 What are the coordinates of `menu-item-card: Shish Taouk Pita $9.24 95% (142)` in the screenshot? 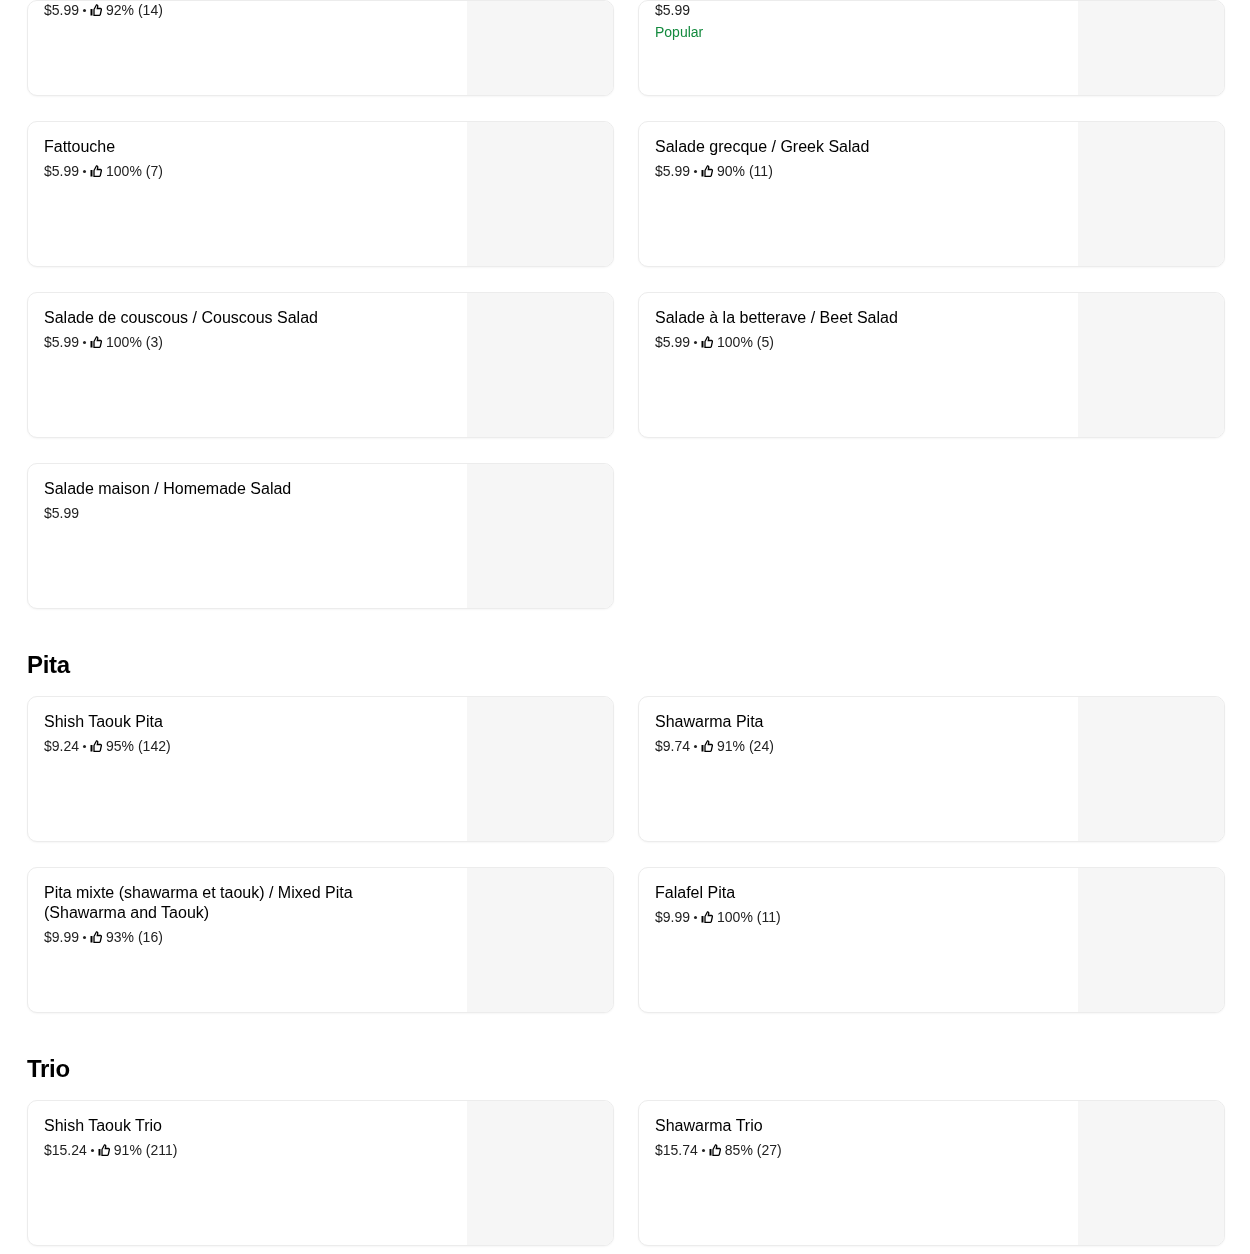 It's located at (320, 769).